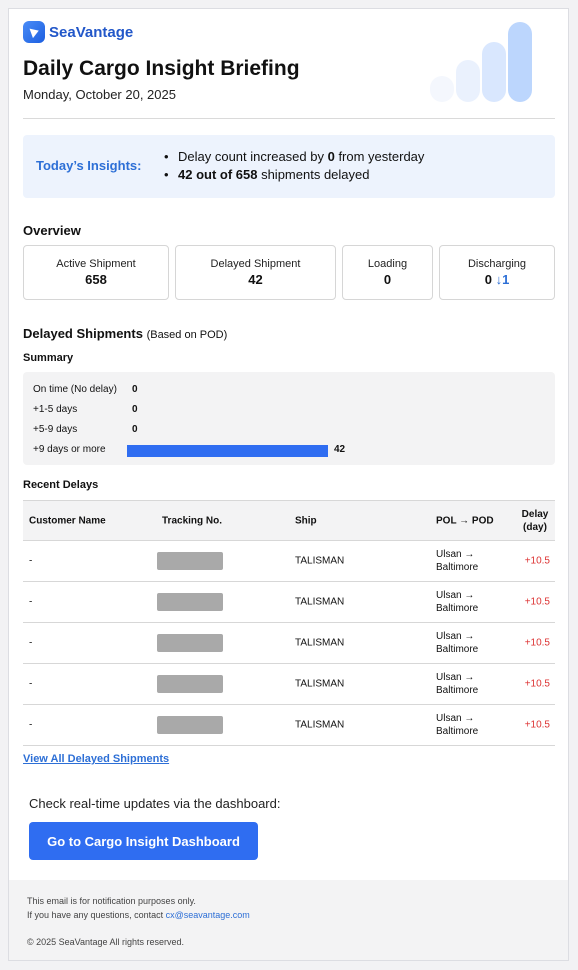 The height and width of the screenshot is (970, 578). I want to click on footer-contact-text: If you have any questions, contact, so click(96, 915).